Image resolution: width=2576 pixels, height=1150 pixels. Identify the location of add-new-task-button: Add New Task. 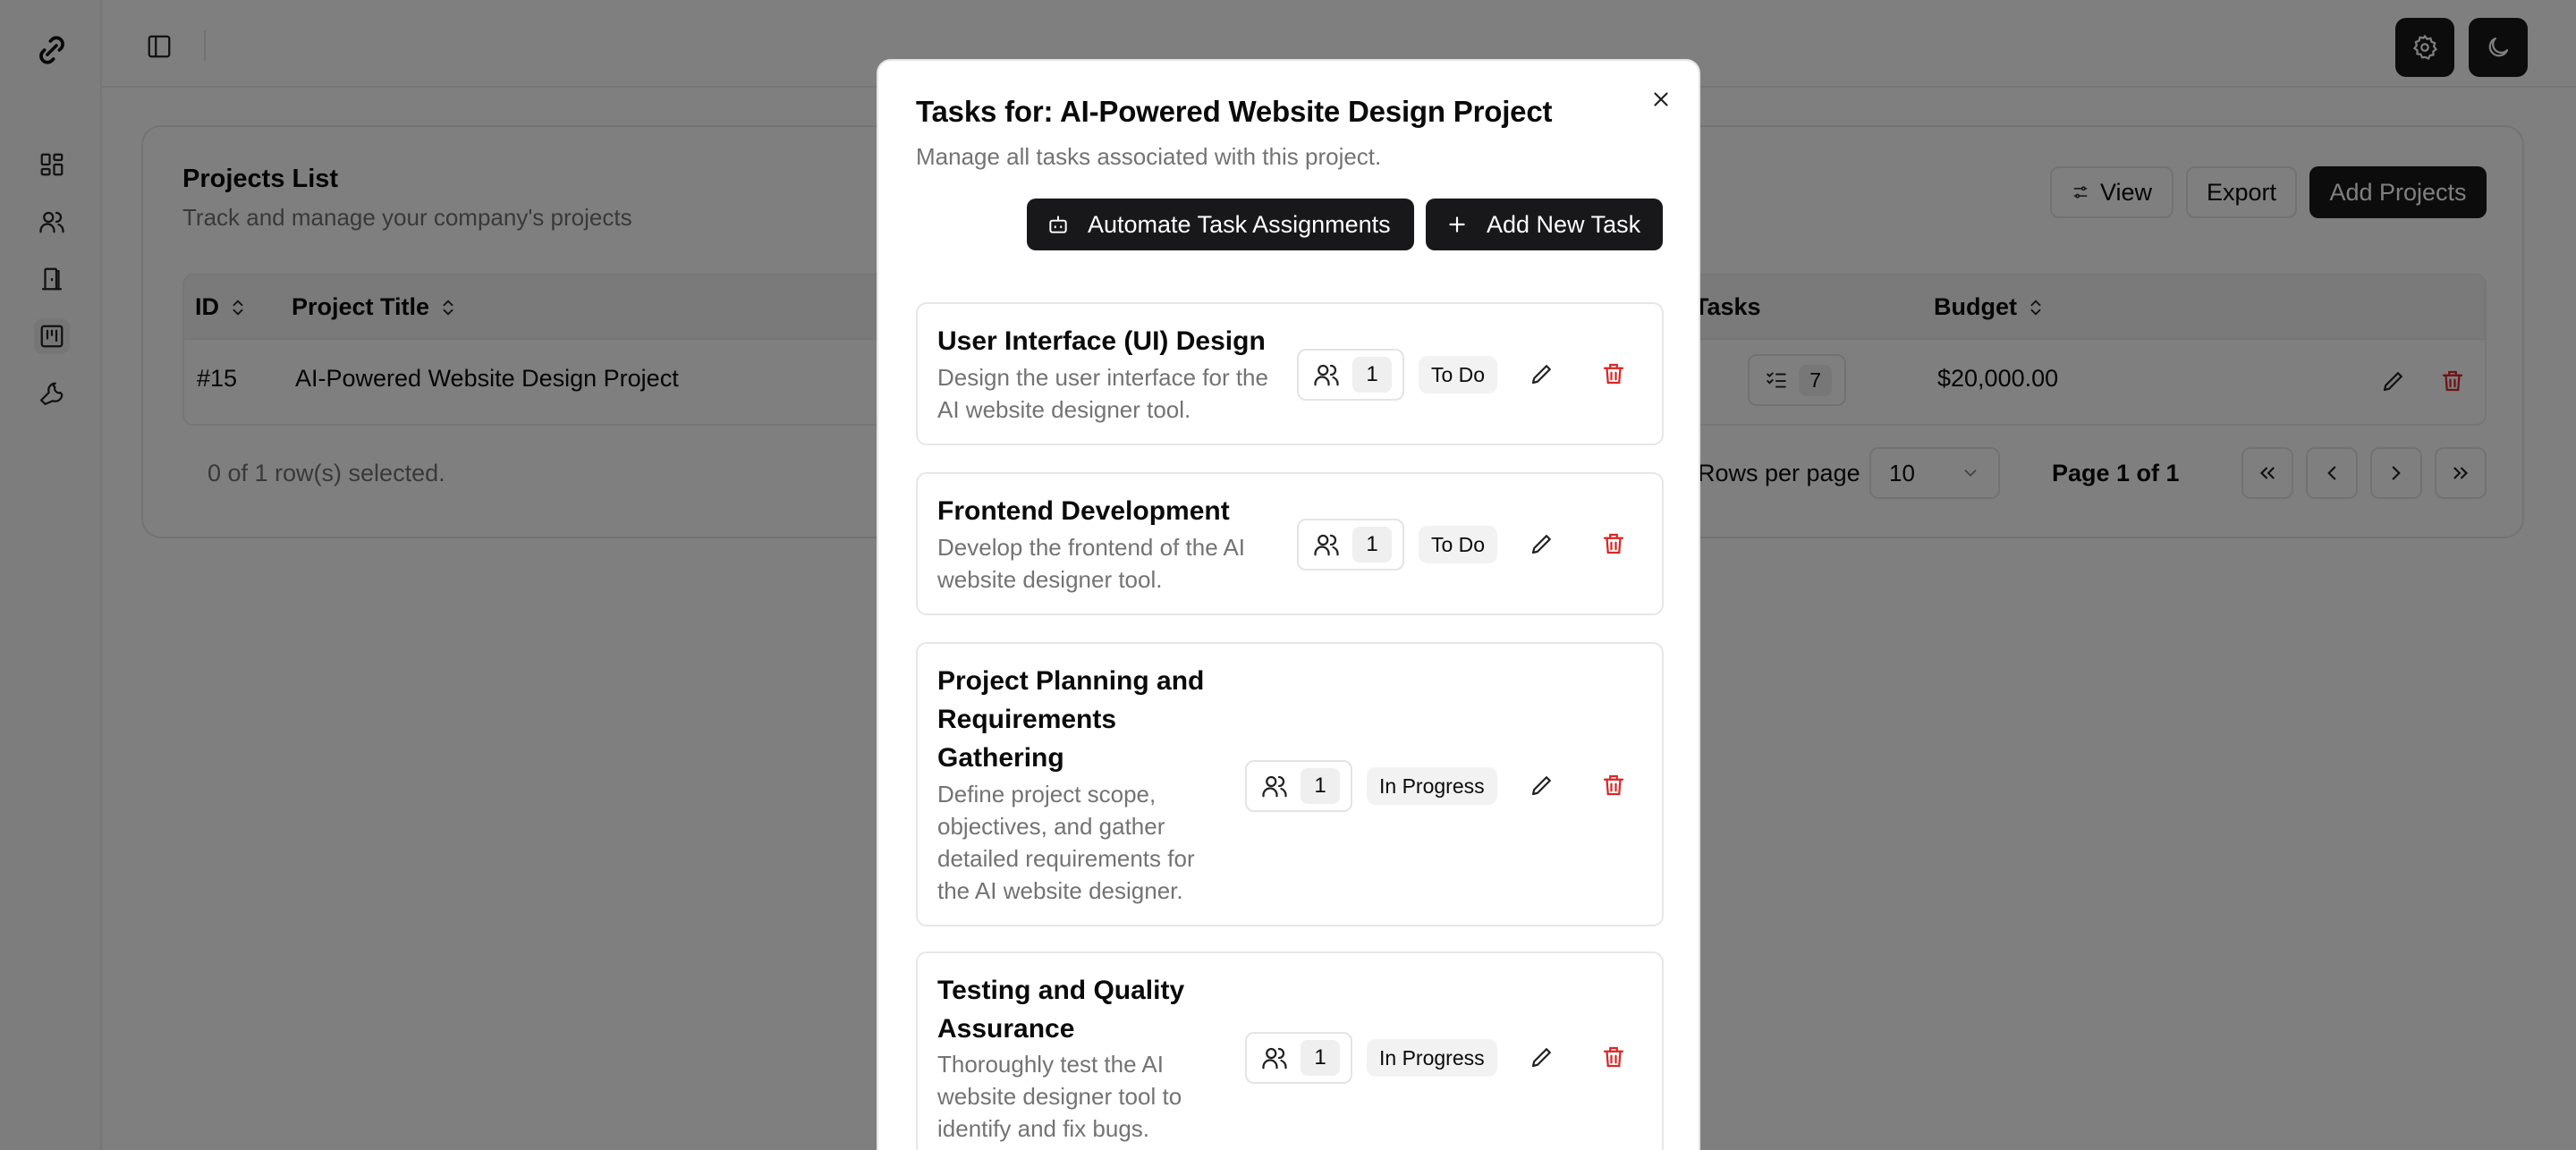
(1544, 224).